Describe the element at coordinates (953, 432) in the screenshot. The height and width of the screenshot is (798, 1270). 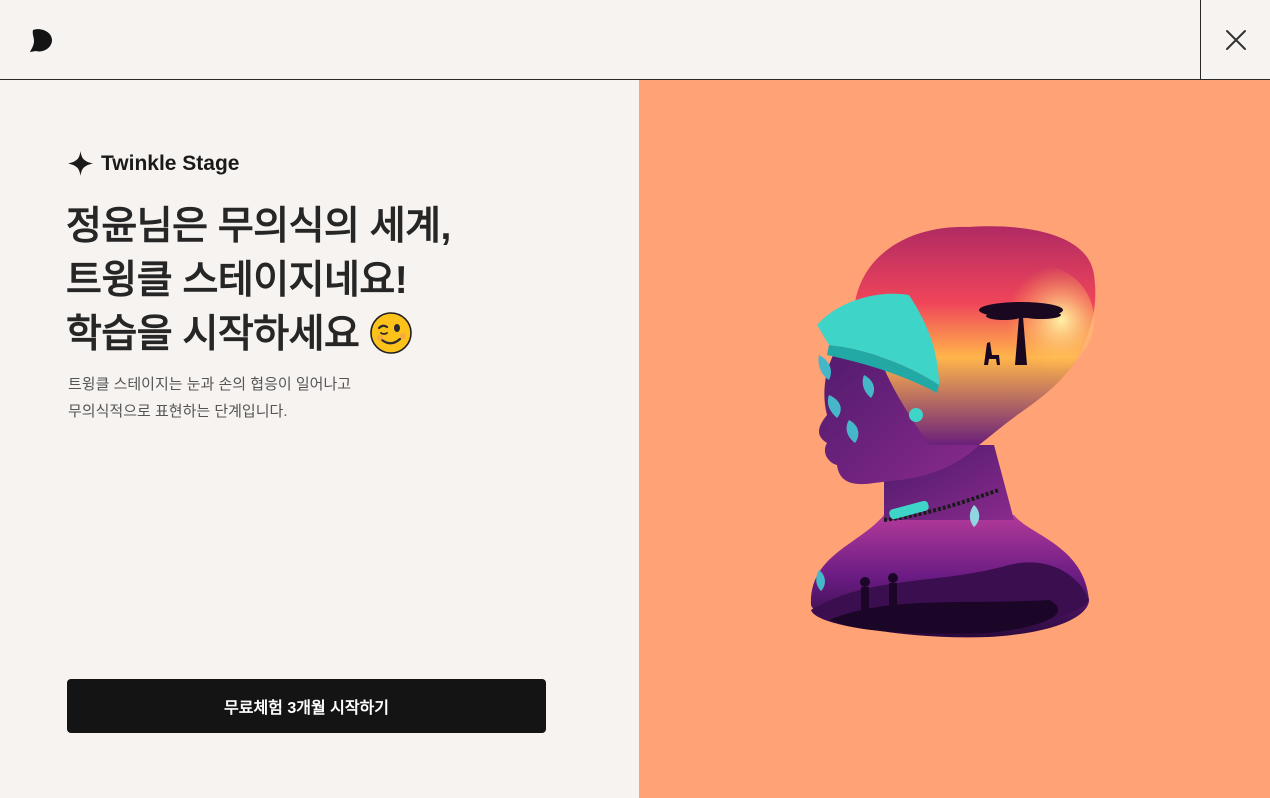
I see `woman-silhouette-savanna-illustration` at that location.